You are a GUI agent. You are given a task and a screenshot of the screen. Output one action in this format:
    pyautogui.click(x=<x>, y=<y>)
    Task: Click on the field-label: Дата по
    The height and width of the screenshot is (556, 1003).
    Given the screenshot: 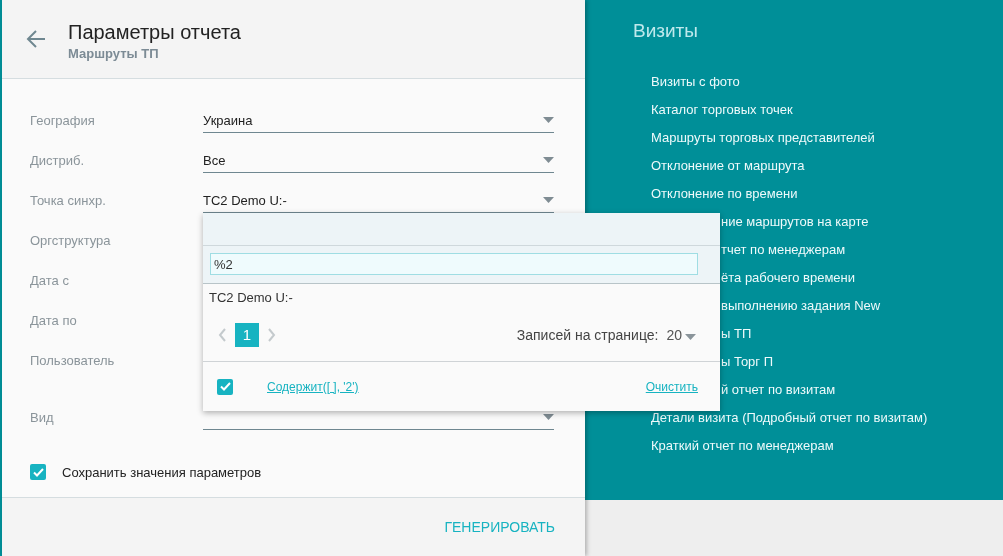 What is the action you would take?
    pyautogui.click(x=53, y=321)
    